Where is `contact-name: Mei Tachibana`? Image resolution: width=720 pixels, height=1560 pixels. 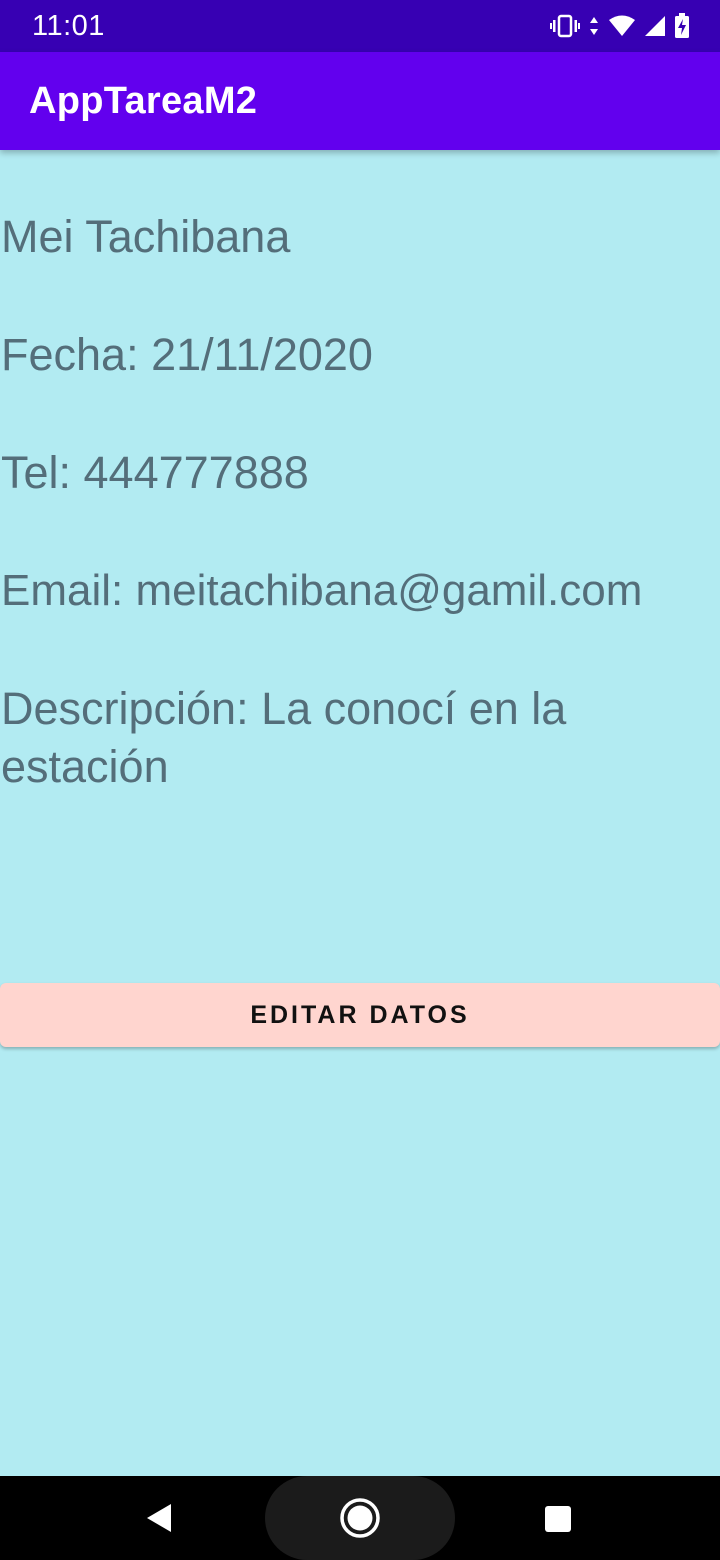 contact-name: Mei Tachibana is located at coordinates (146, 236).